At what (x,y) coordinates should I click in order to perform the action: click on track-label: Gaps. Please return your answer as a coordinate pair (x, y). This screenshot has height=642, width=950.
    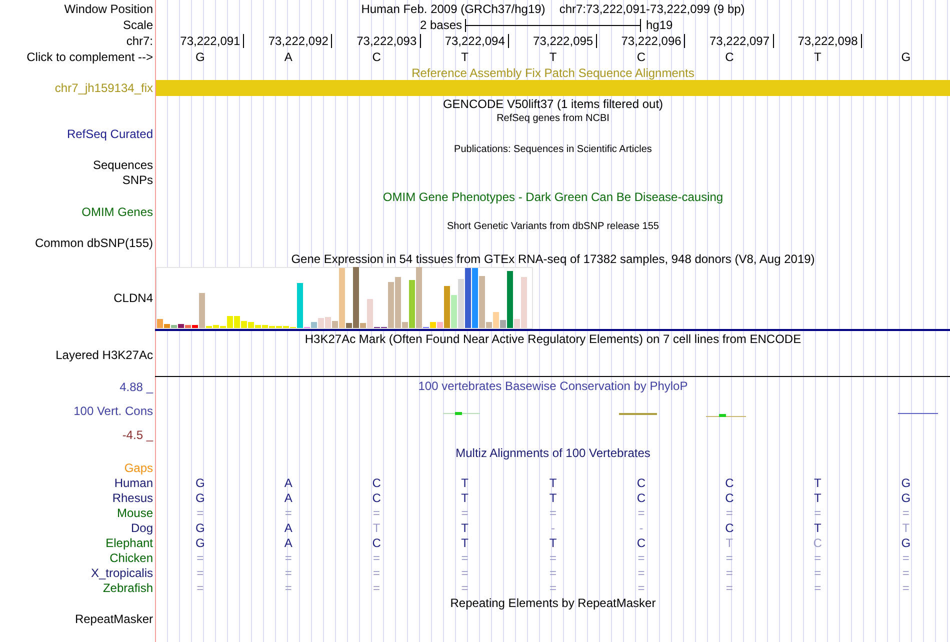
    Looking at the image, I should click on (138, 468).